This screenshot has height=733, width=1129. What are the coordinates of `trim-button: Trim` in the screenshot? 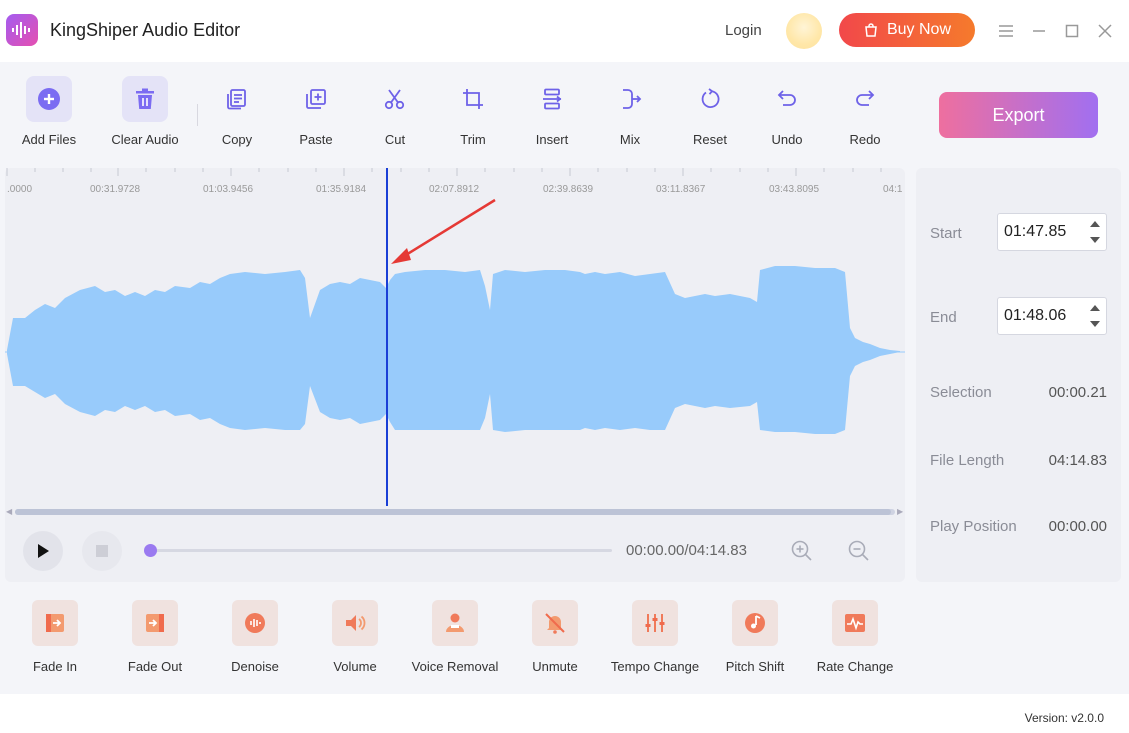 It's located at (473, 111).